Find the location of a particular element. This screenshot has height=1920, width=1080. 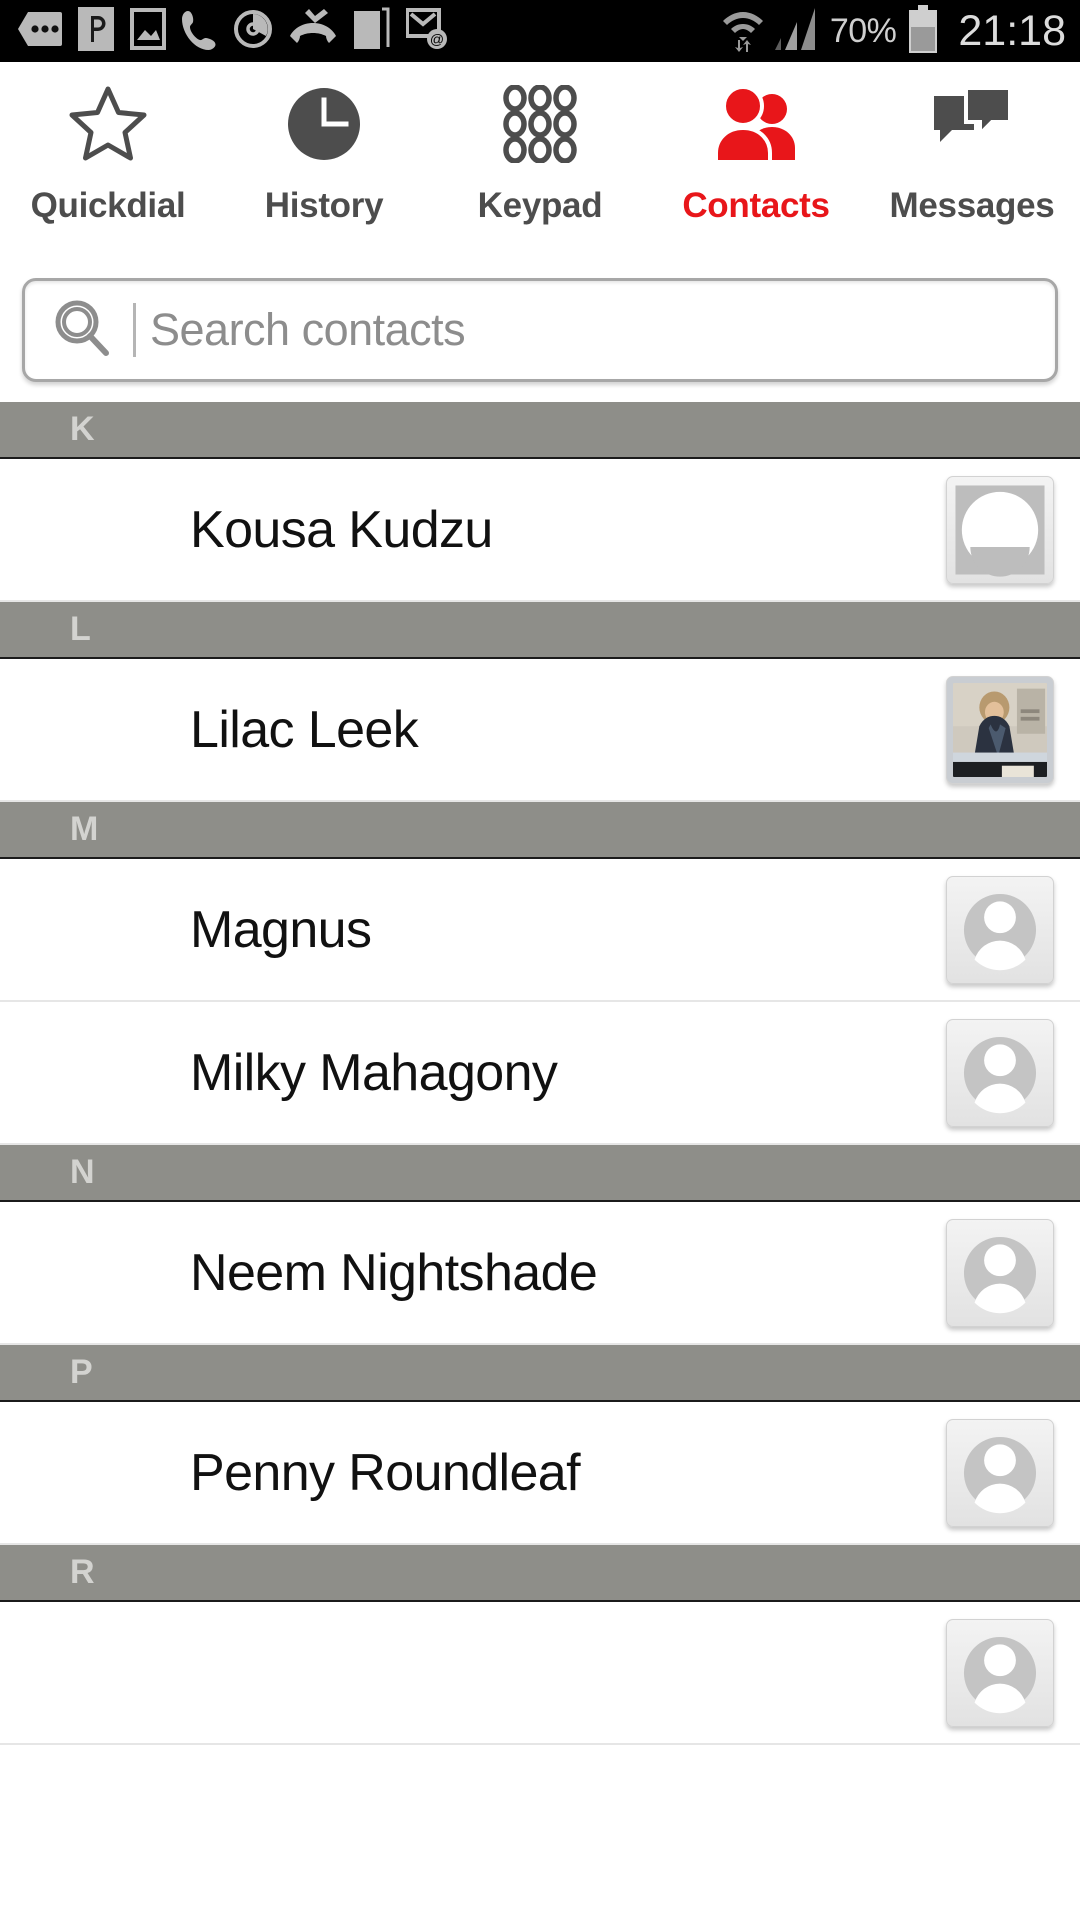

tab-messages-label: Messages is located at coordinates (972, 205).